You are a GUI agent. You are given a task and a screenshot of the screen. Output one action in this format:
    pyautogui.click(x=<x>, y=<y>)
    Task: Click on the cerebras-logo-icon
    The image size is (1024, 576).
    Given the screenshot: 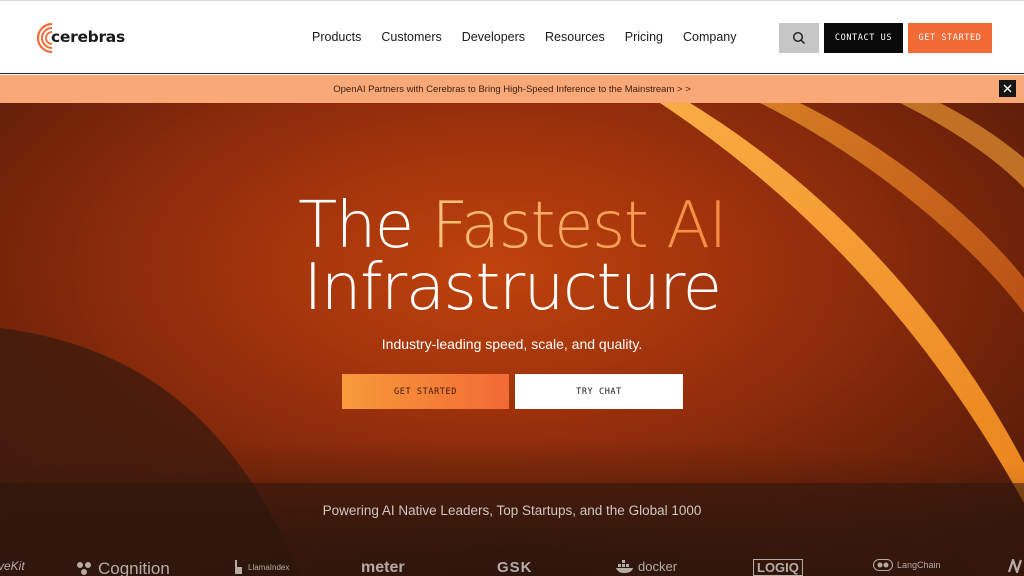 What is the action you would take?
    pyautogui.click(x=43, y=37)
    